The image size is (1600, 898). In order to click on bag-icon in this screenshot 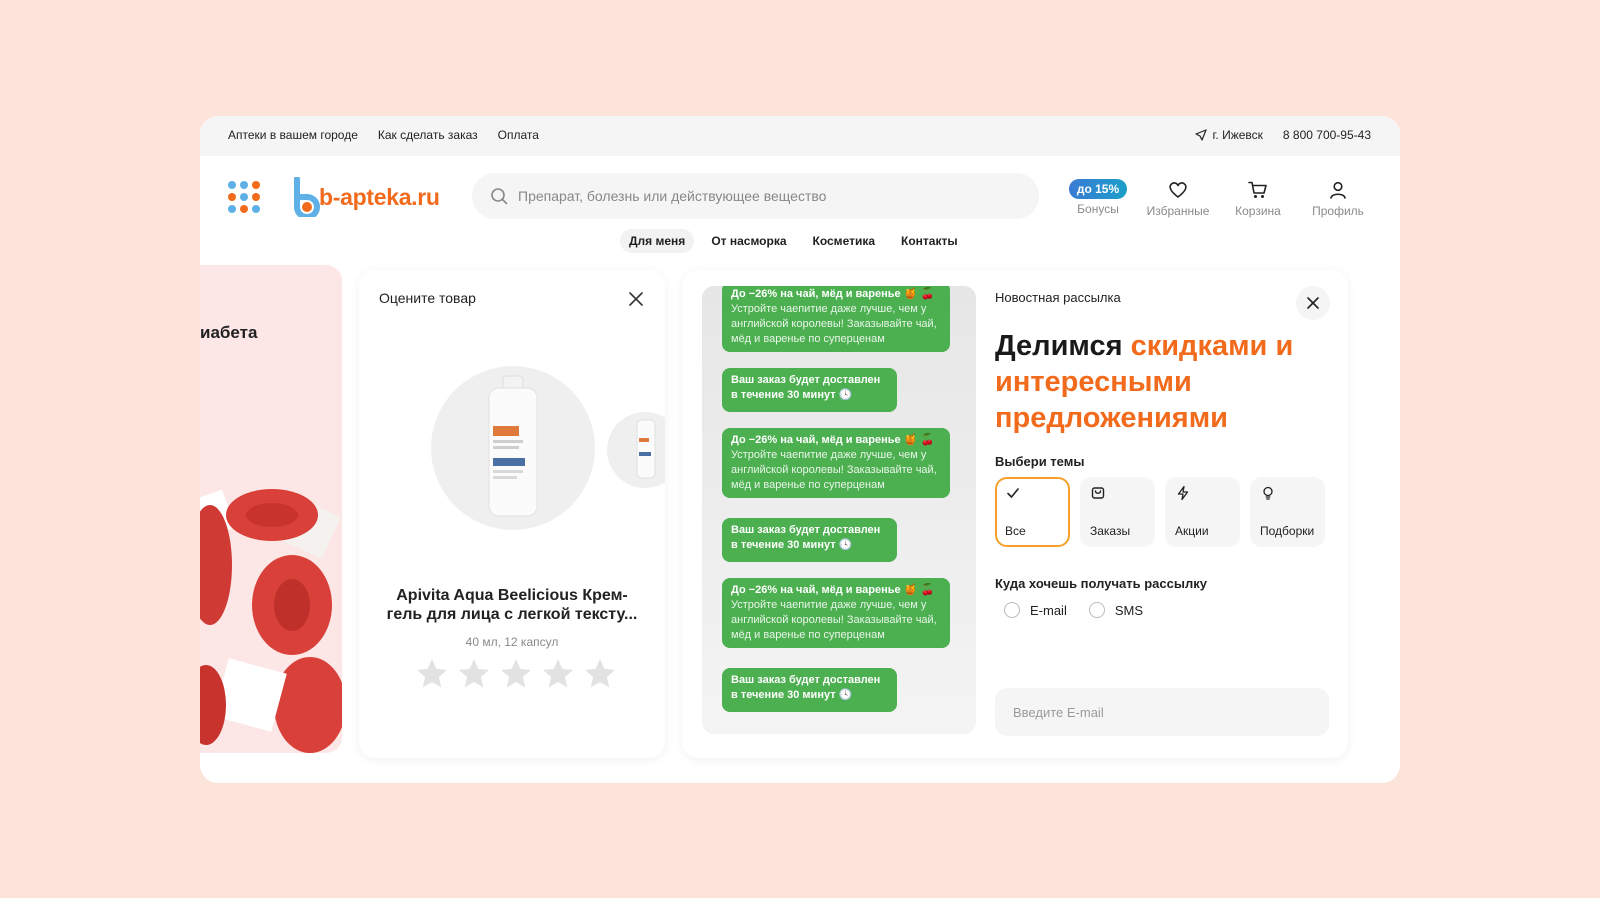, I will do `click(1098, 493)`.